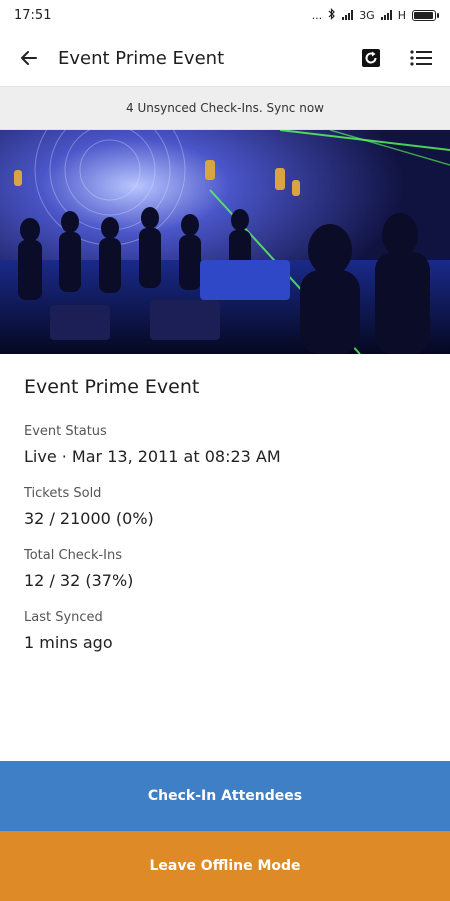 This screenshot has height=901, width=450. I want to click on status-icons: ... 3G H, so click(375, 15).